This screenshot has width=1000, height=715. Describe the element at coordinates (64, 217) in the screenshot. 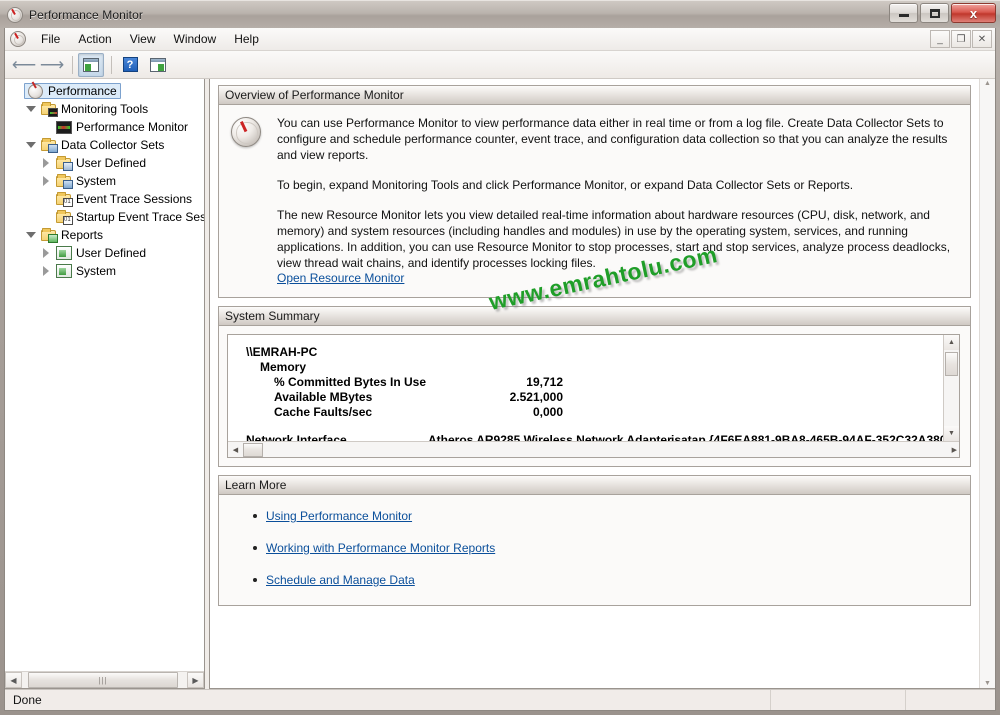

I see `folder-log-icon` at that location.